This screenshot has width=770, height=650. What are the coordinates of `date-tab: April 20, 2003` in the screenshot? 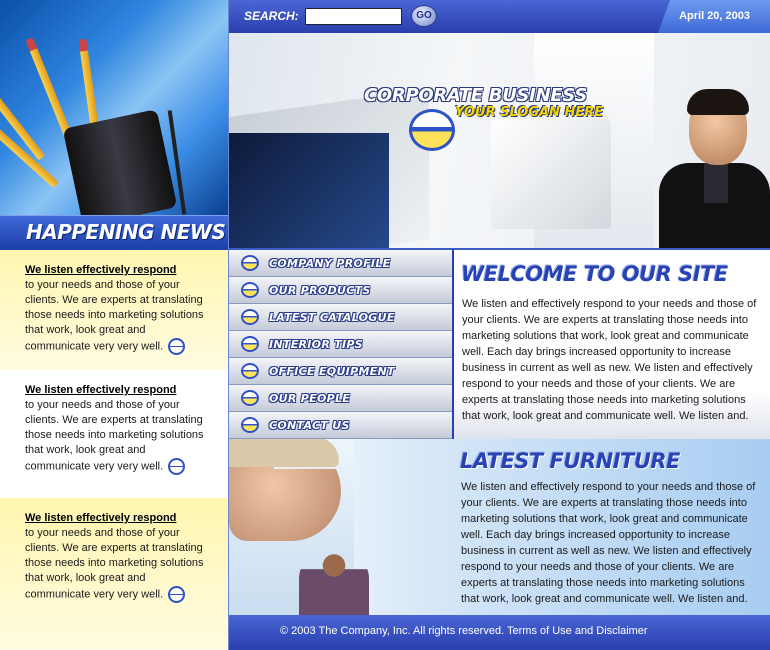 It's located at (714, 16).